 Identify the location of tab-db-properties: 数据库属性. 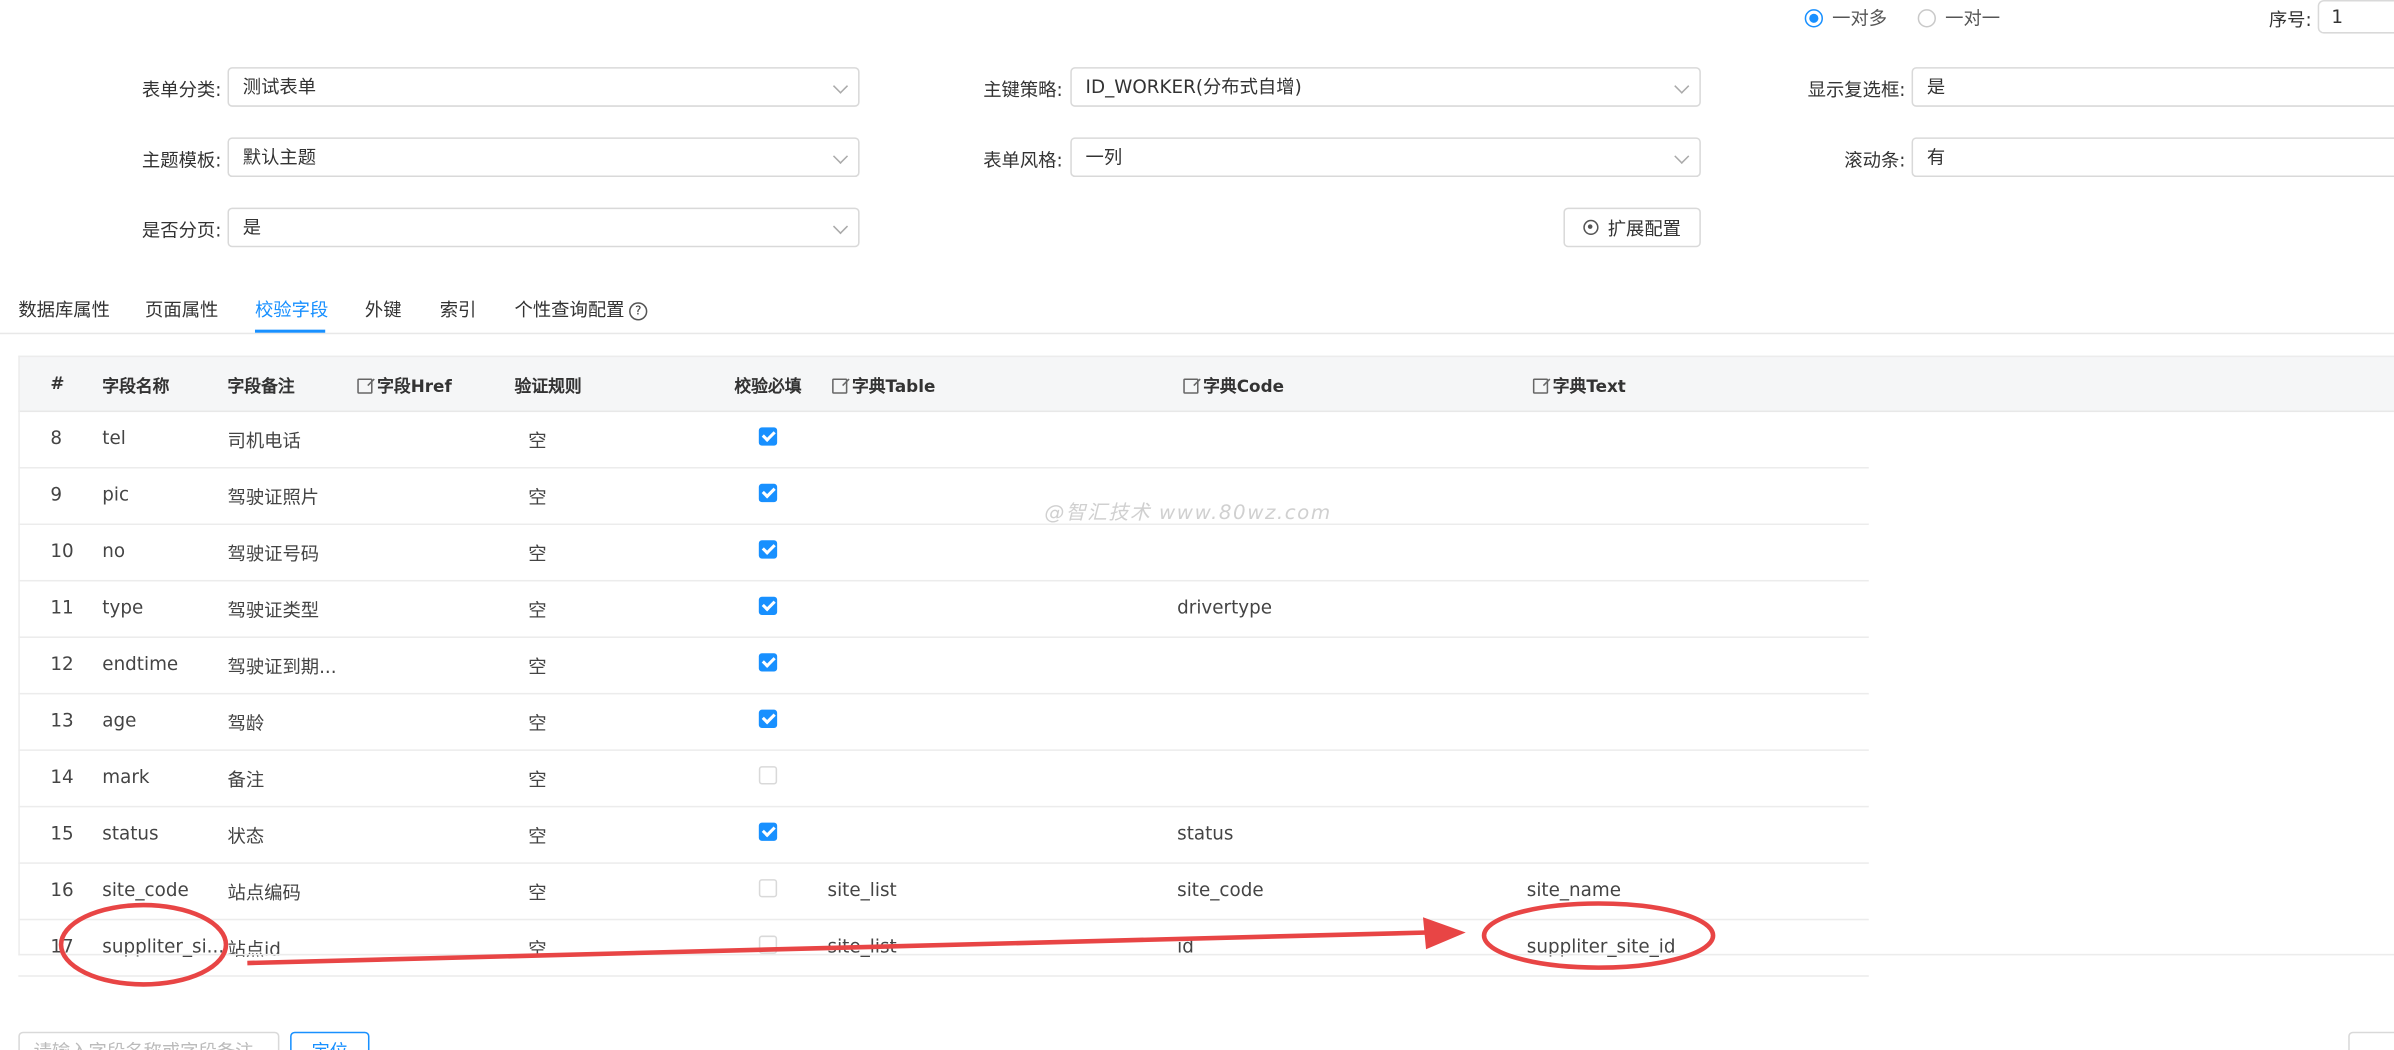
(64, 309).